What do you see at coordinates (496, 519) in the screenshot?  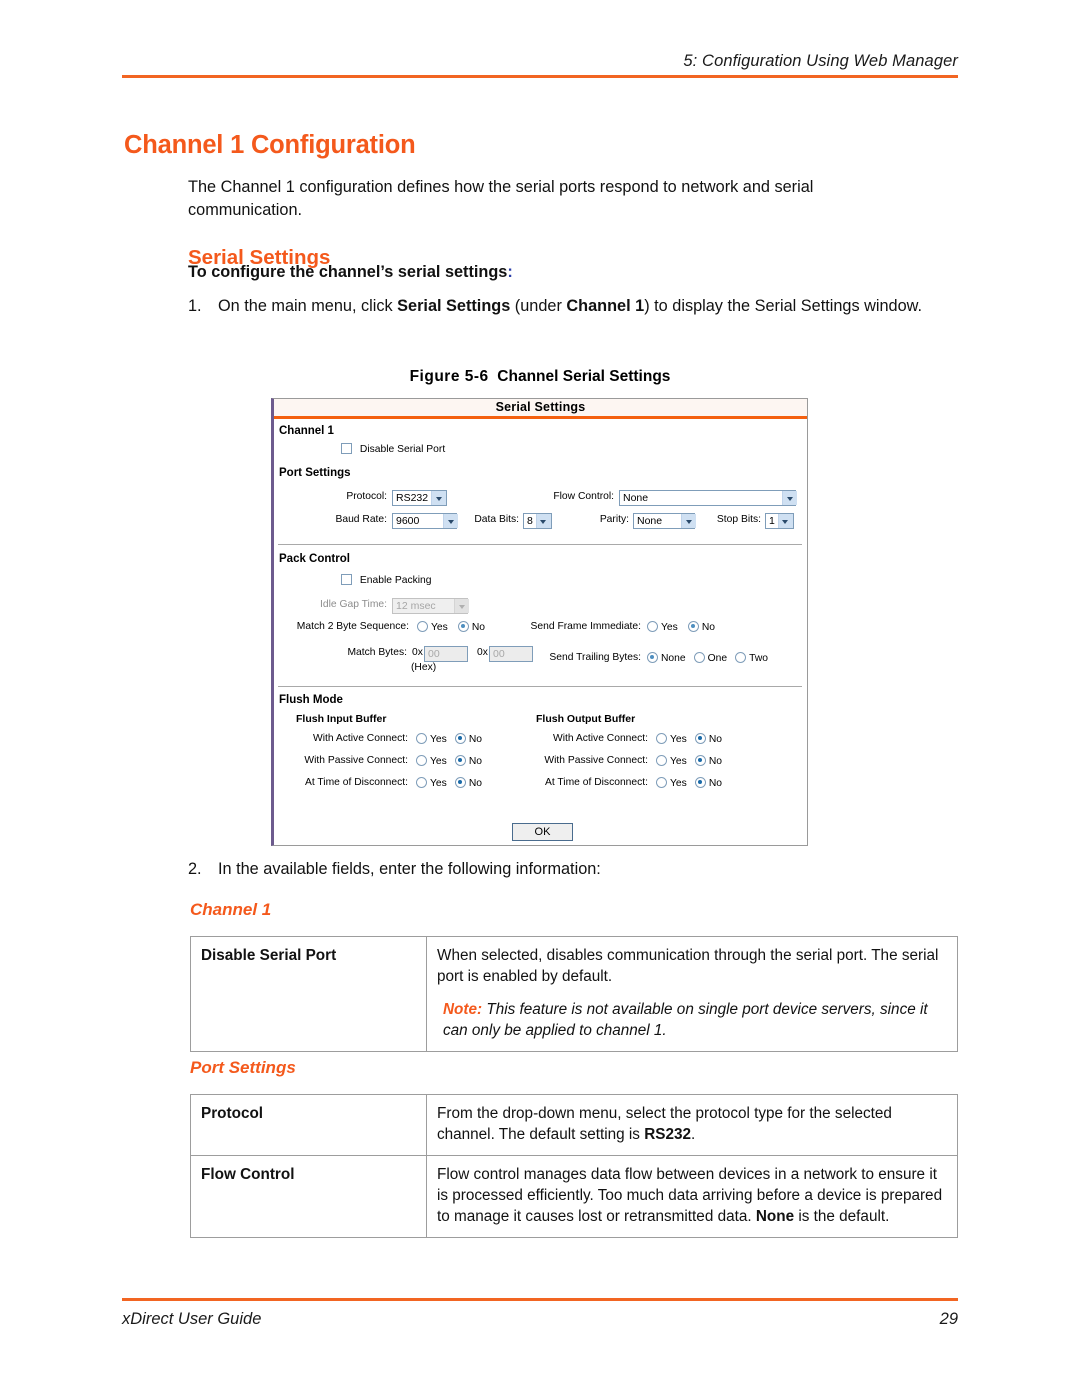 I see `data-bits-label: Data Bits:` at bounding box center [496, 519].